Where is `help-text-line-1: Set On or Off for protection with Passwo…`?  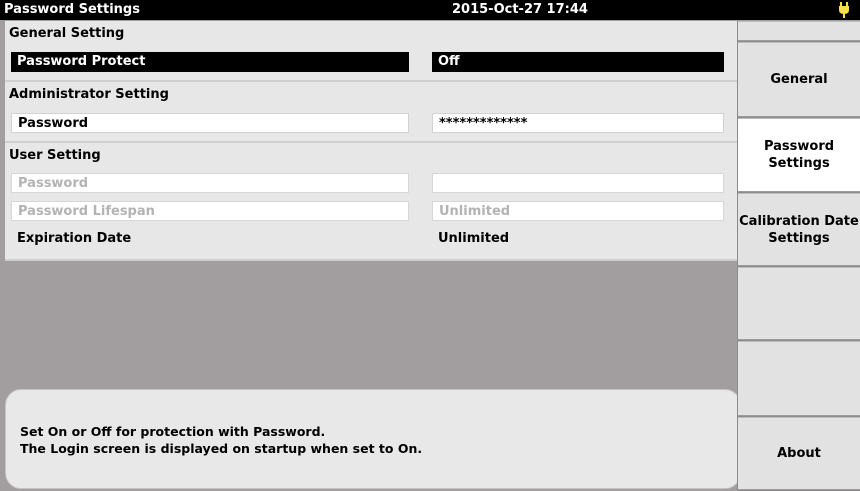 help-text-line-1: Set On or Off for protection with Passwo… is located at coordinates (173, 431).